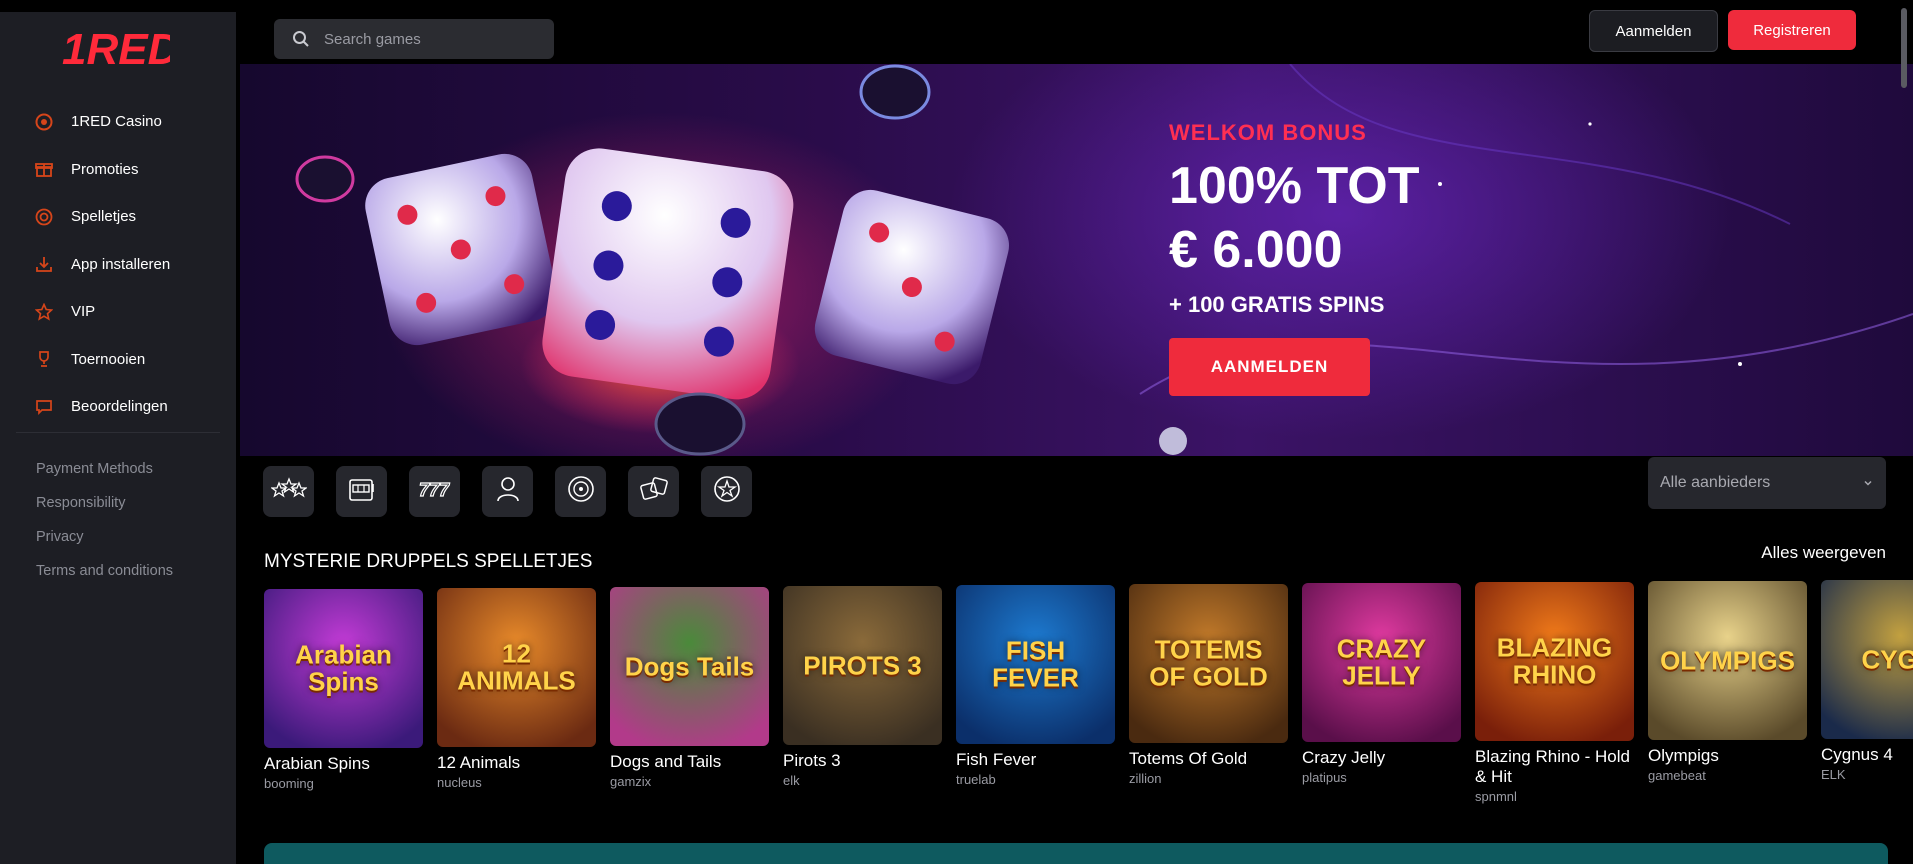  I want to click on game-provider: zillion, so click(1145, 778).